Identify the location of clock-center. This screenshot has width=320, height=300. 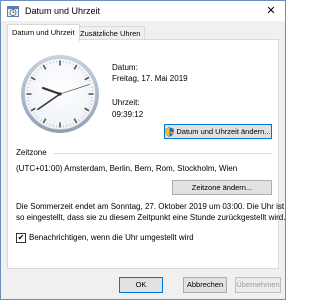
(60, 94).